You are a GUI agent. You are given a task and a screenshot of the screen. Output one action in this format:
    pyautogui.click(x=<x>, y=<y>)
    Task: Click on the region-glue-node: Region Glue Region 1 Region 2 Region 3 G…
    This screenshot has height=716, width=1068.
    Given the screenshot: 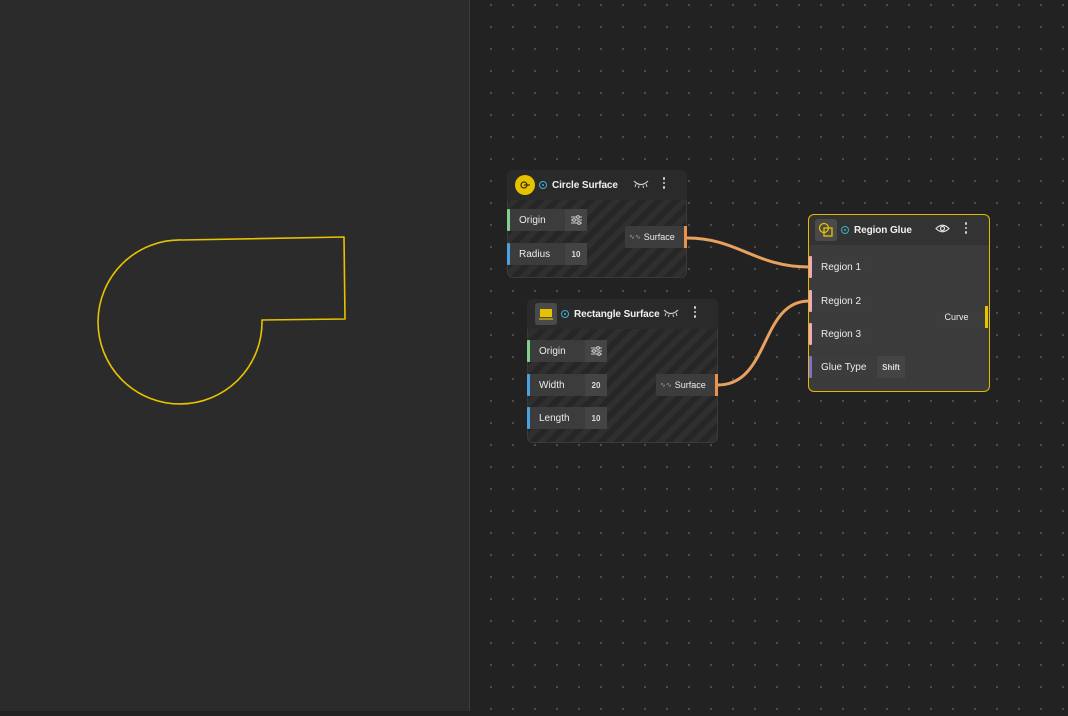 What is the action you would take?
    pyautogui.click(x=899, y=303)
    